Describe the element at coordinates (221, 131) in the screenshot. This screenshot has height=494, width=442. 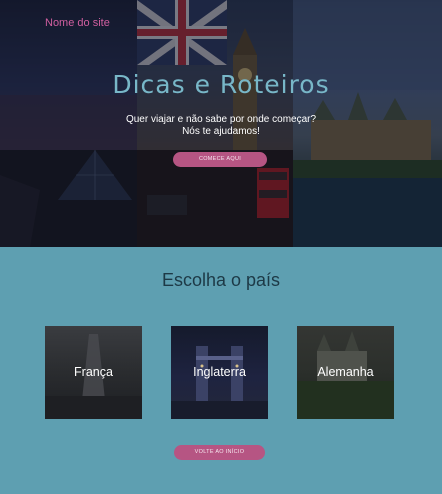
I see `hero-subtitle-line-2: Nós te ajudamos!` at that location.